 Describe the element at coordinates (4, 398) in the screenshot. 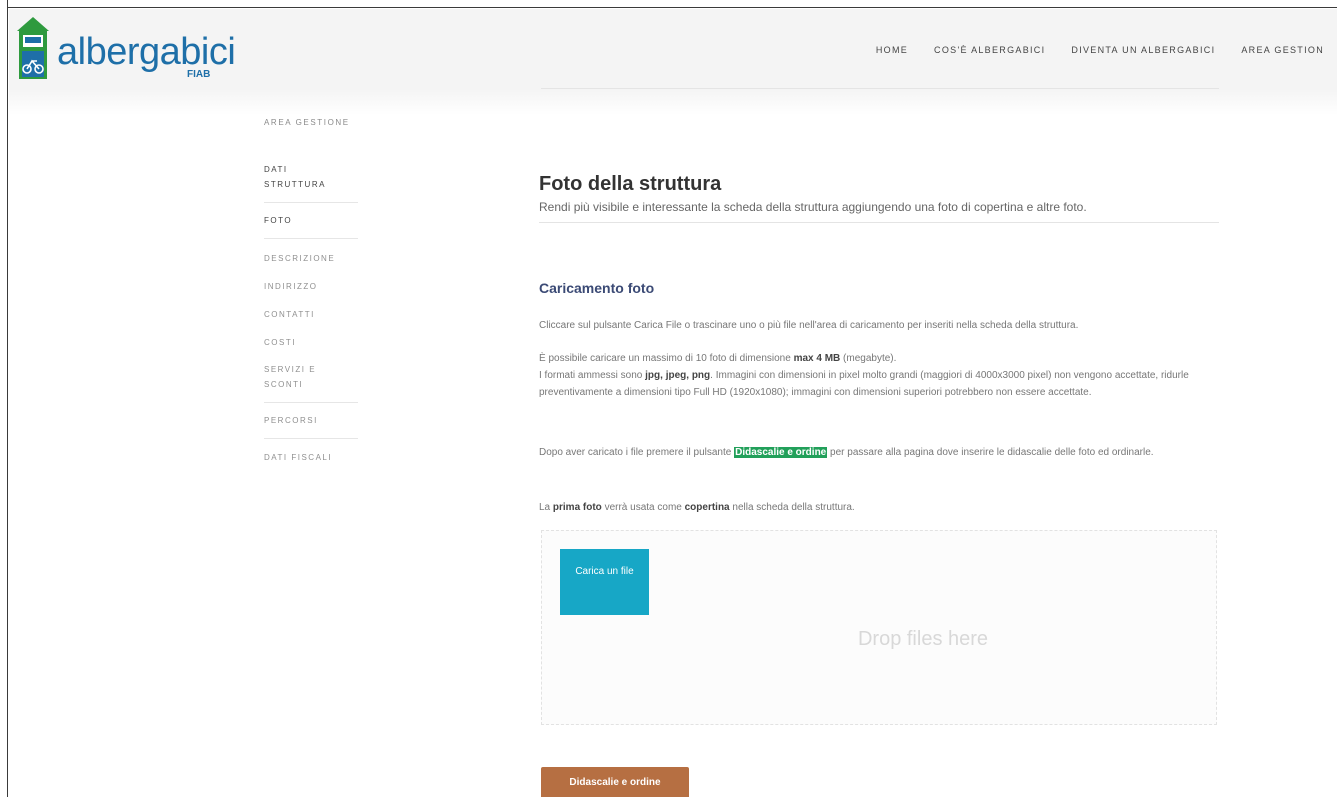

I see `window-frame-left` at that location.